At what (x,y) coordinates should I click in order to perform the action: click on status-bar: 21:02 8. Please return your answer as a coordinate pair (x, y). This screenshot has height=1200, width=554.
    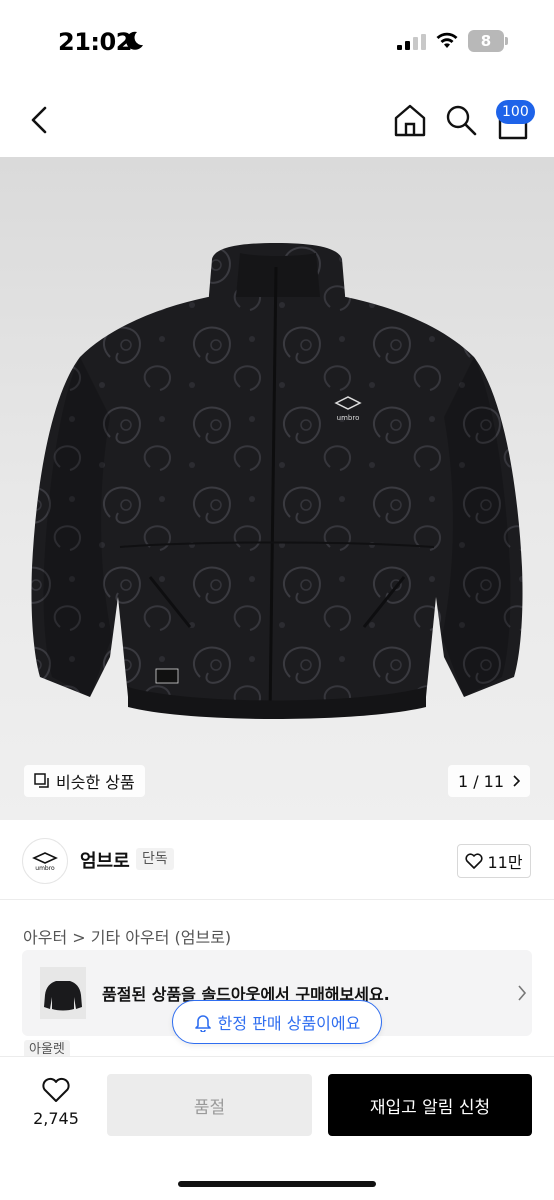
    Looking at the image, I should click on (277, 42).